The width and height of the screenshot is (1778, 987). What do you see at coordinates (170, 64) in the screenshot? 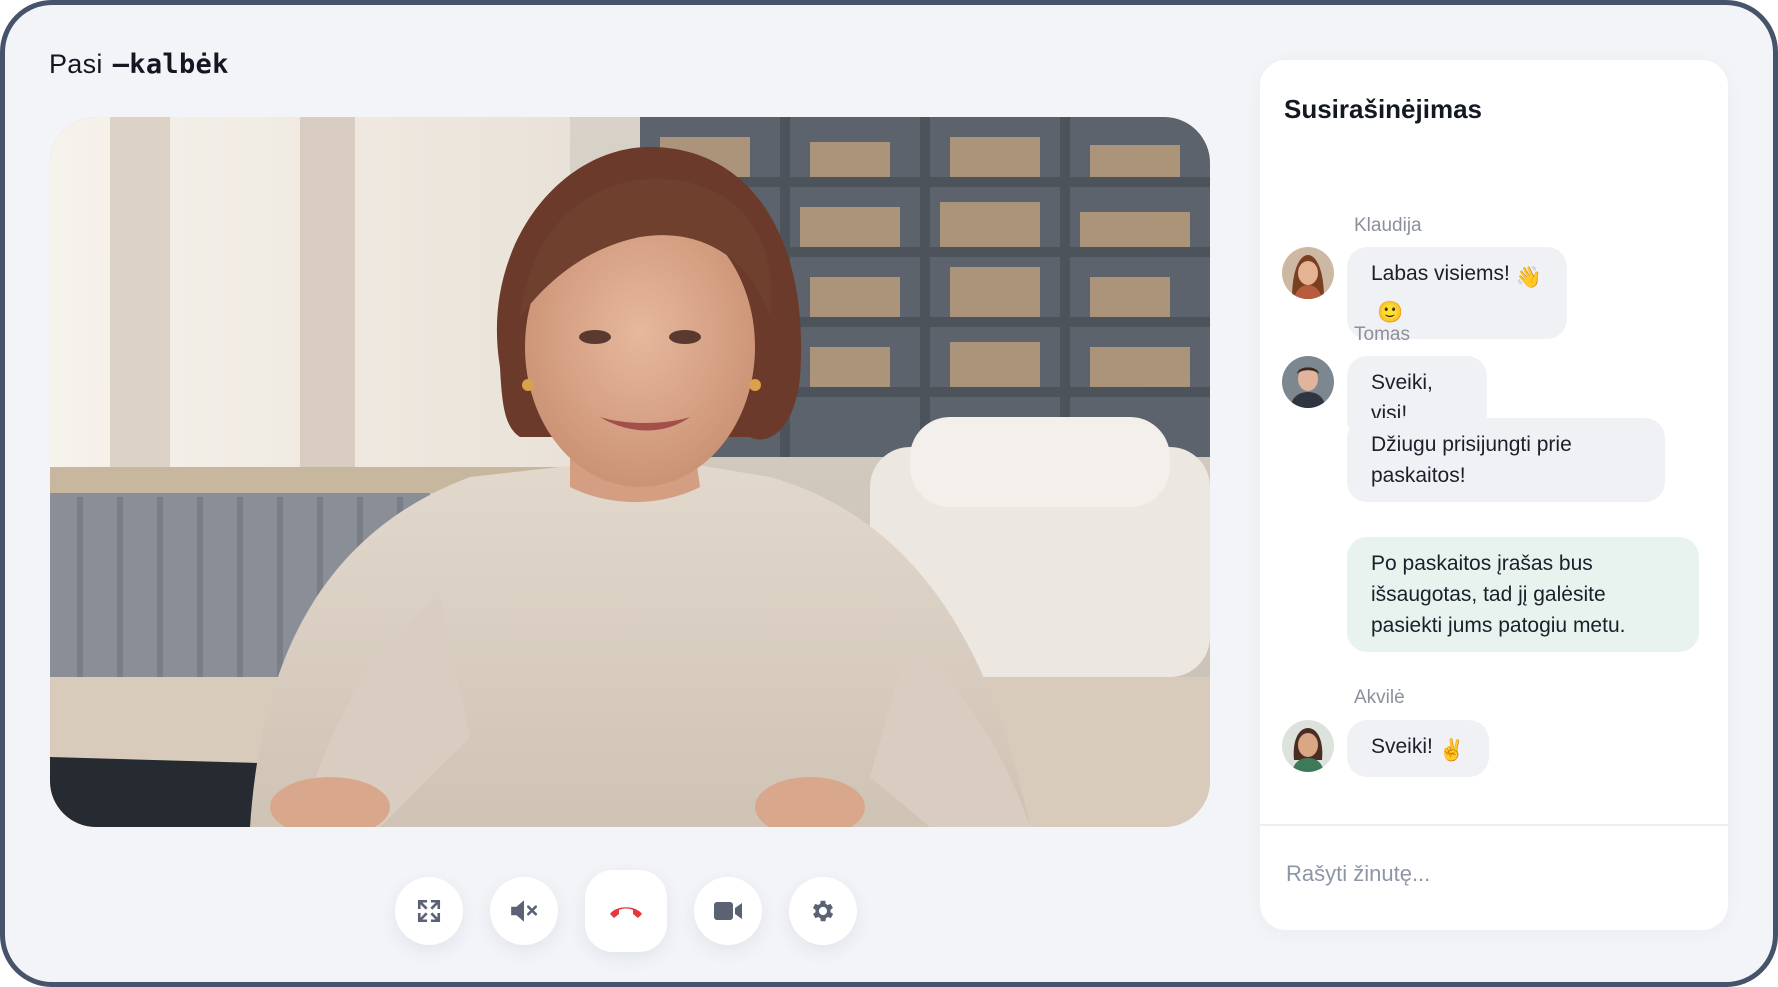
I see `logo-text-bold: –kalbėk` at bounding box center [170, 64].